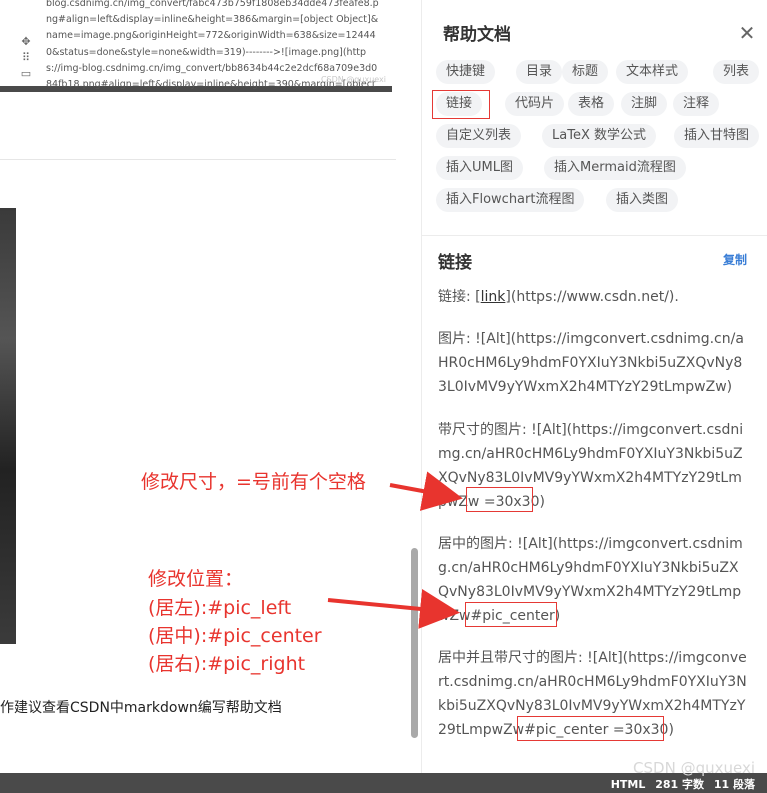 The height and width of the screenshot is (793, 767). What do you see at coordinates (539, 72) in the screenshot?
I see `tag-1: 目录` at bounding box center [539, 72].